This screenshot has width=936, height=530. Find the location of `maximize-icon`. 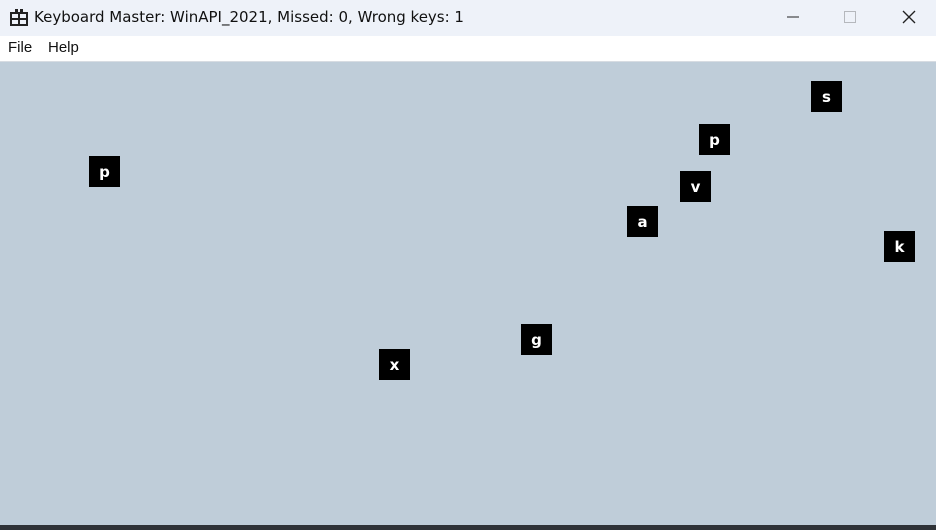

maximize-icon is located at coordinates (850, 17).